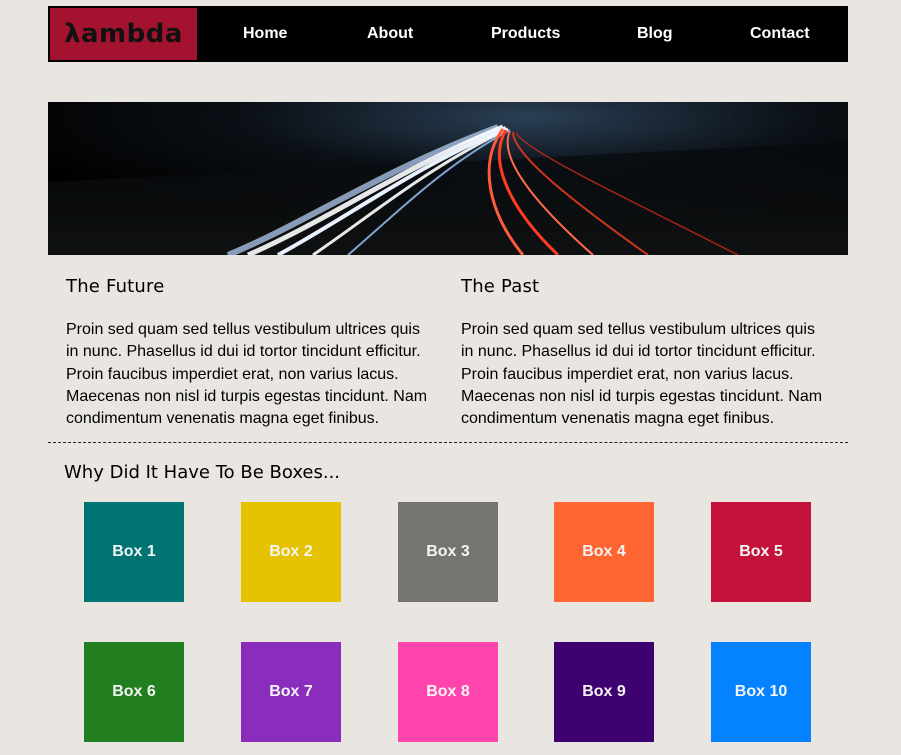  Describe the element at coordinates (780, 34) in the screenshot. I see `nav-contact: Contact` at that location.